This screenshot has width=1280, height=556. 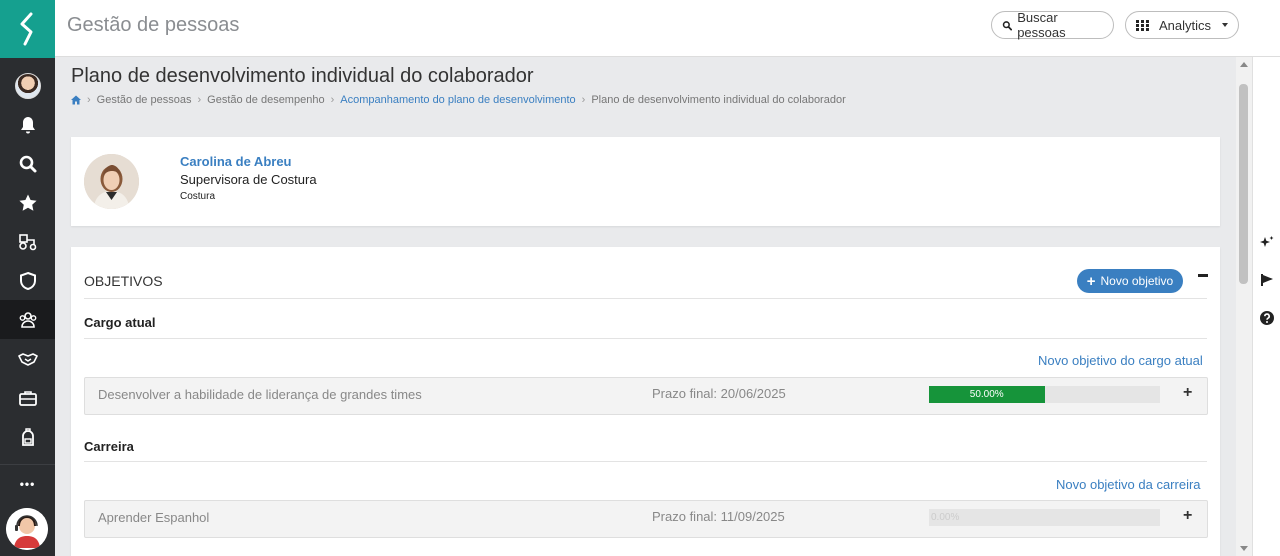 I want to click on employee-role: Supervisora de Costura, so click(x=248, y=179).